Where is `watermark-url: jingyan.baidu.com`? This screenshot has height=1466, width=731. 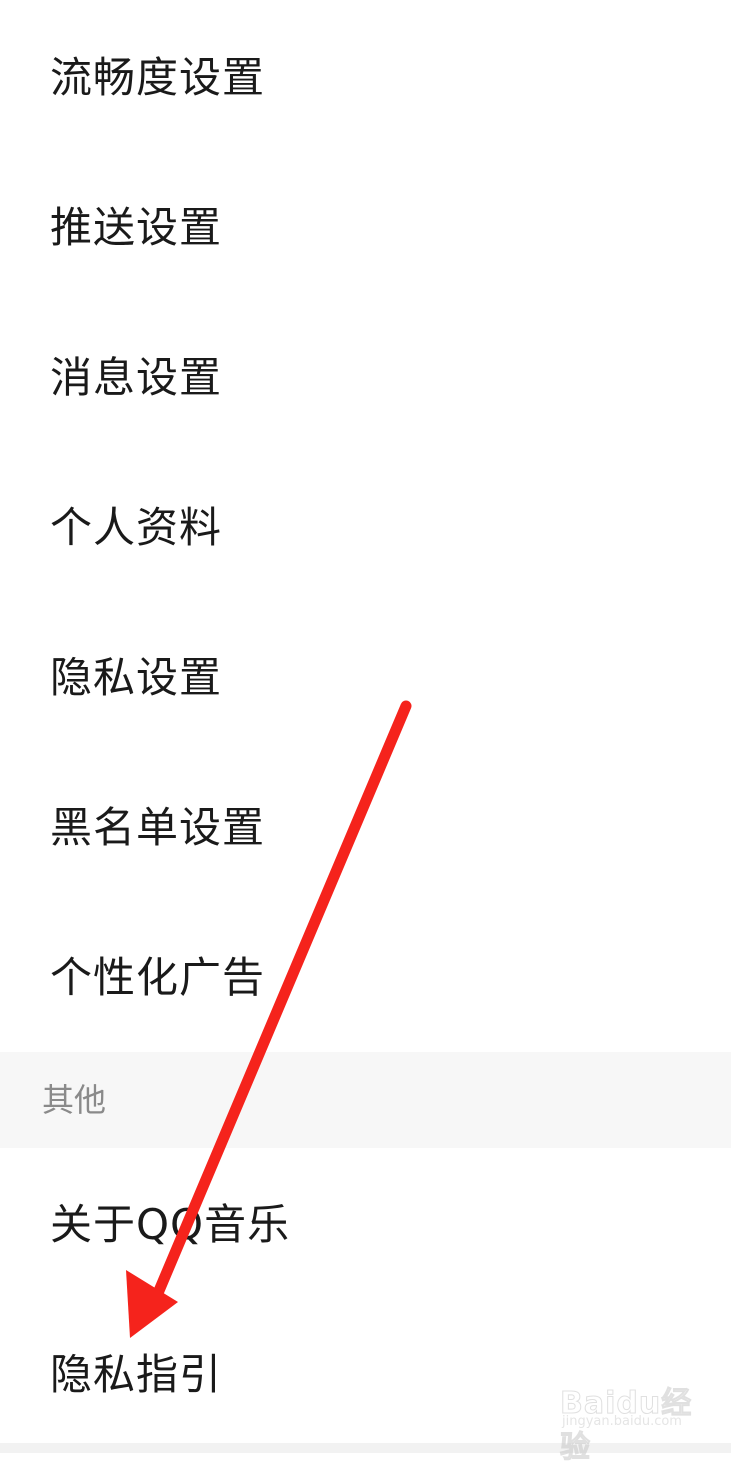
watermark-url: jingyan.baidu.com is located at coordinates (622, 1421).